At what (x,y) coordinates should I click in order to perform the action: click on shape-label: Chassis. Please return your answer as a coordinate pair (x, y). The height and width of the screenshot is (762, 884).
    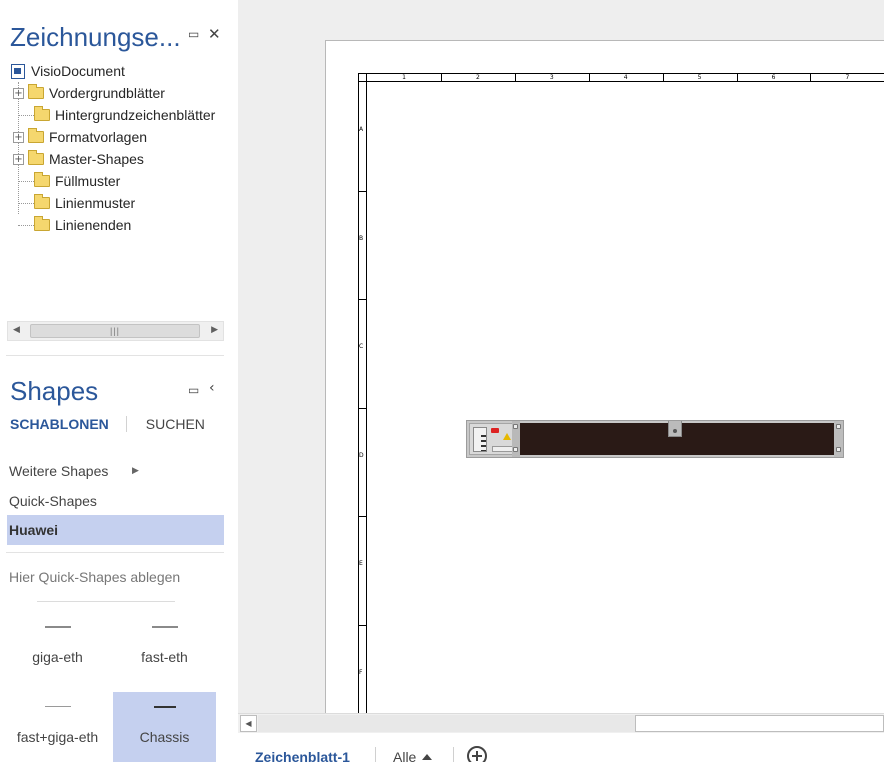
    Looking at the image, I should click on (164, 737).